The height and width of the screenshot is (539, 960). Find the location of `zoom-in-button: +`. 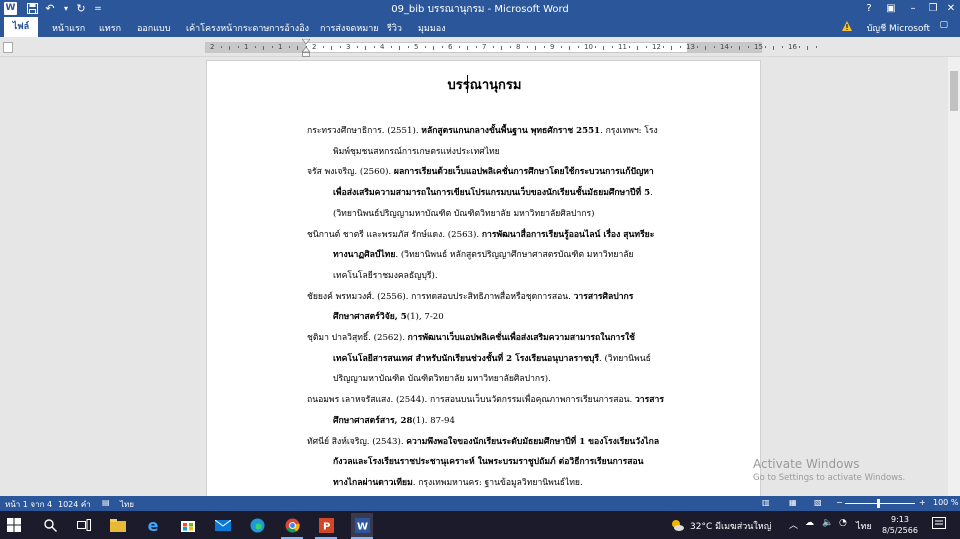

zoom-in-button: + is located at coordinates (922, 502).